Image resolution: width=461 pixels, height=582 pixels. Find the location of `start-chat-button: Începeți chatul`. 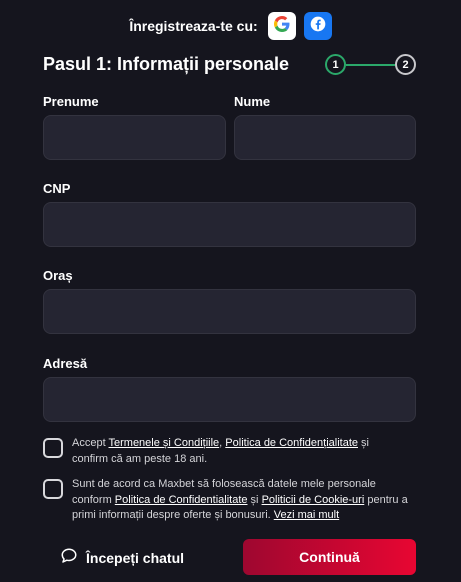

start-chat-button: Începeți chatul is located at coordinates (122, 557).